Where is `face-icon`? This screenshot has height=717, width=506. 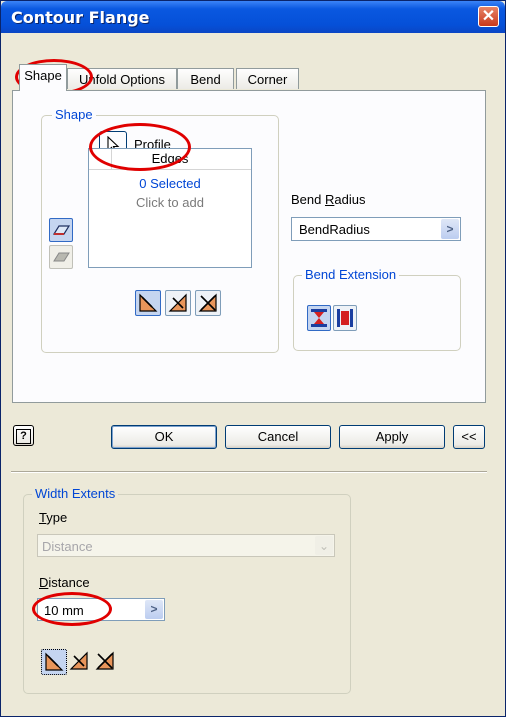
face-icon is located at coordinates (61, 257).